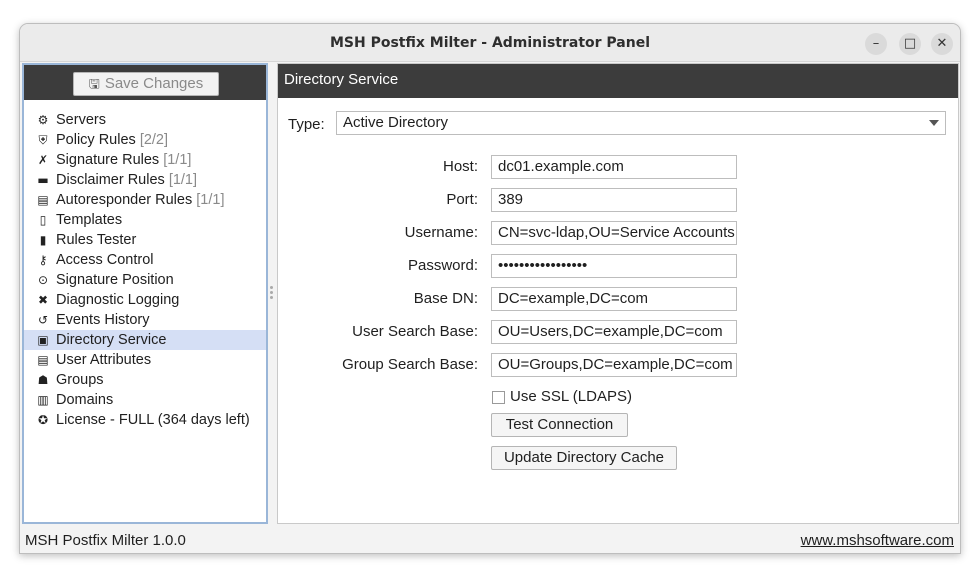 The image size is (979, 574). Describe the element at coordinates (145, 240) in the screenshot. I see `sidebar-item-rules-tester: ▮ Rules Tester` at that location.